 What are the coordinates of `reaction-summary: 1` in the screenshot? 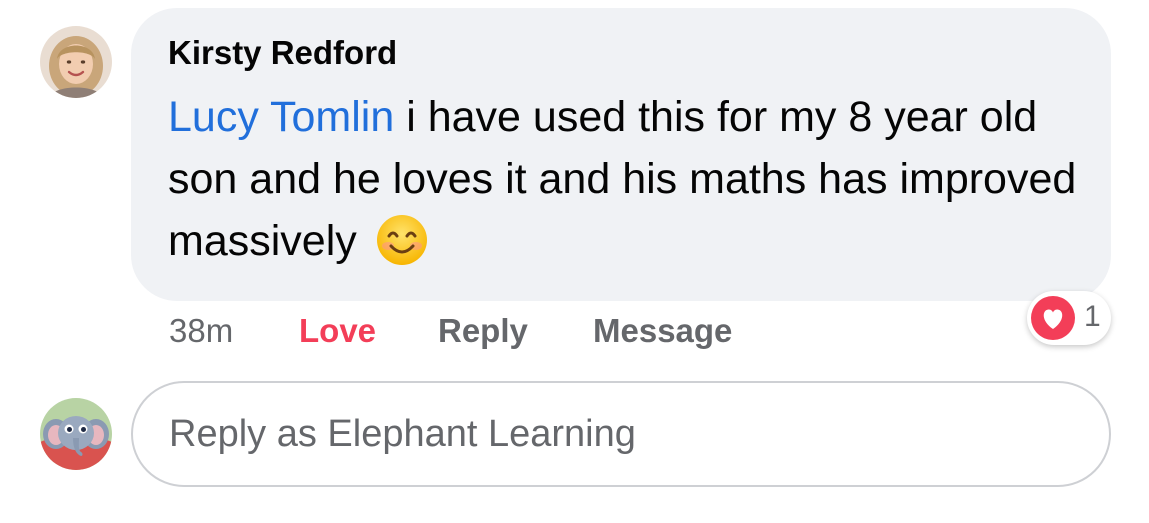 It's located at (1069, 318).